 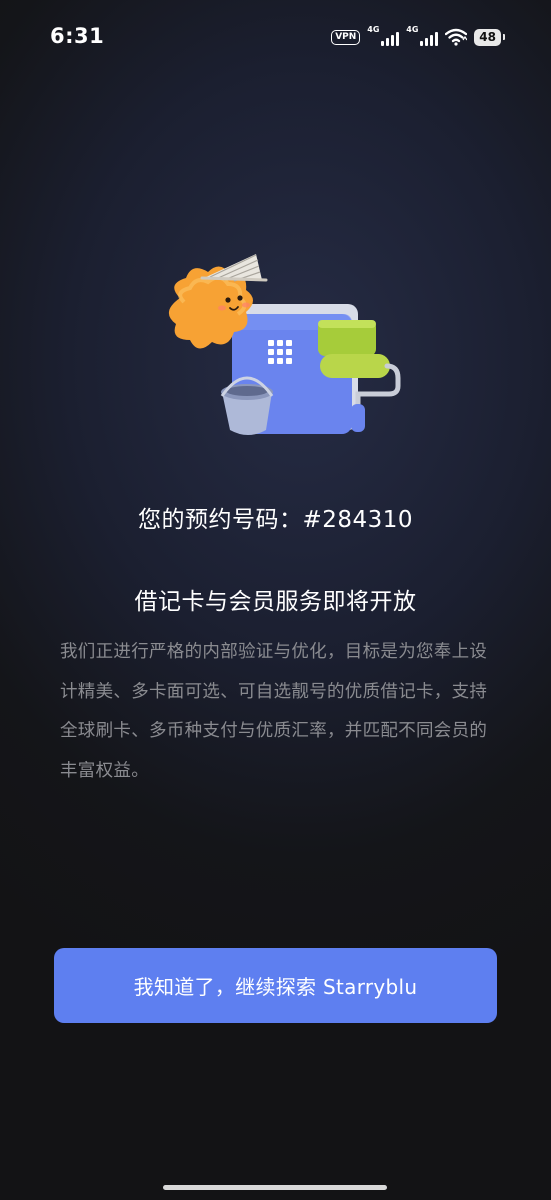 I want to click on status-bar: 6:31 VPN 4G 4G 48, so click(x=275, y=38).